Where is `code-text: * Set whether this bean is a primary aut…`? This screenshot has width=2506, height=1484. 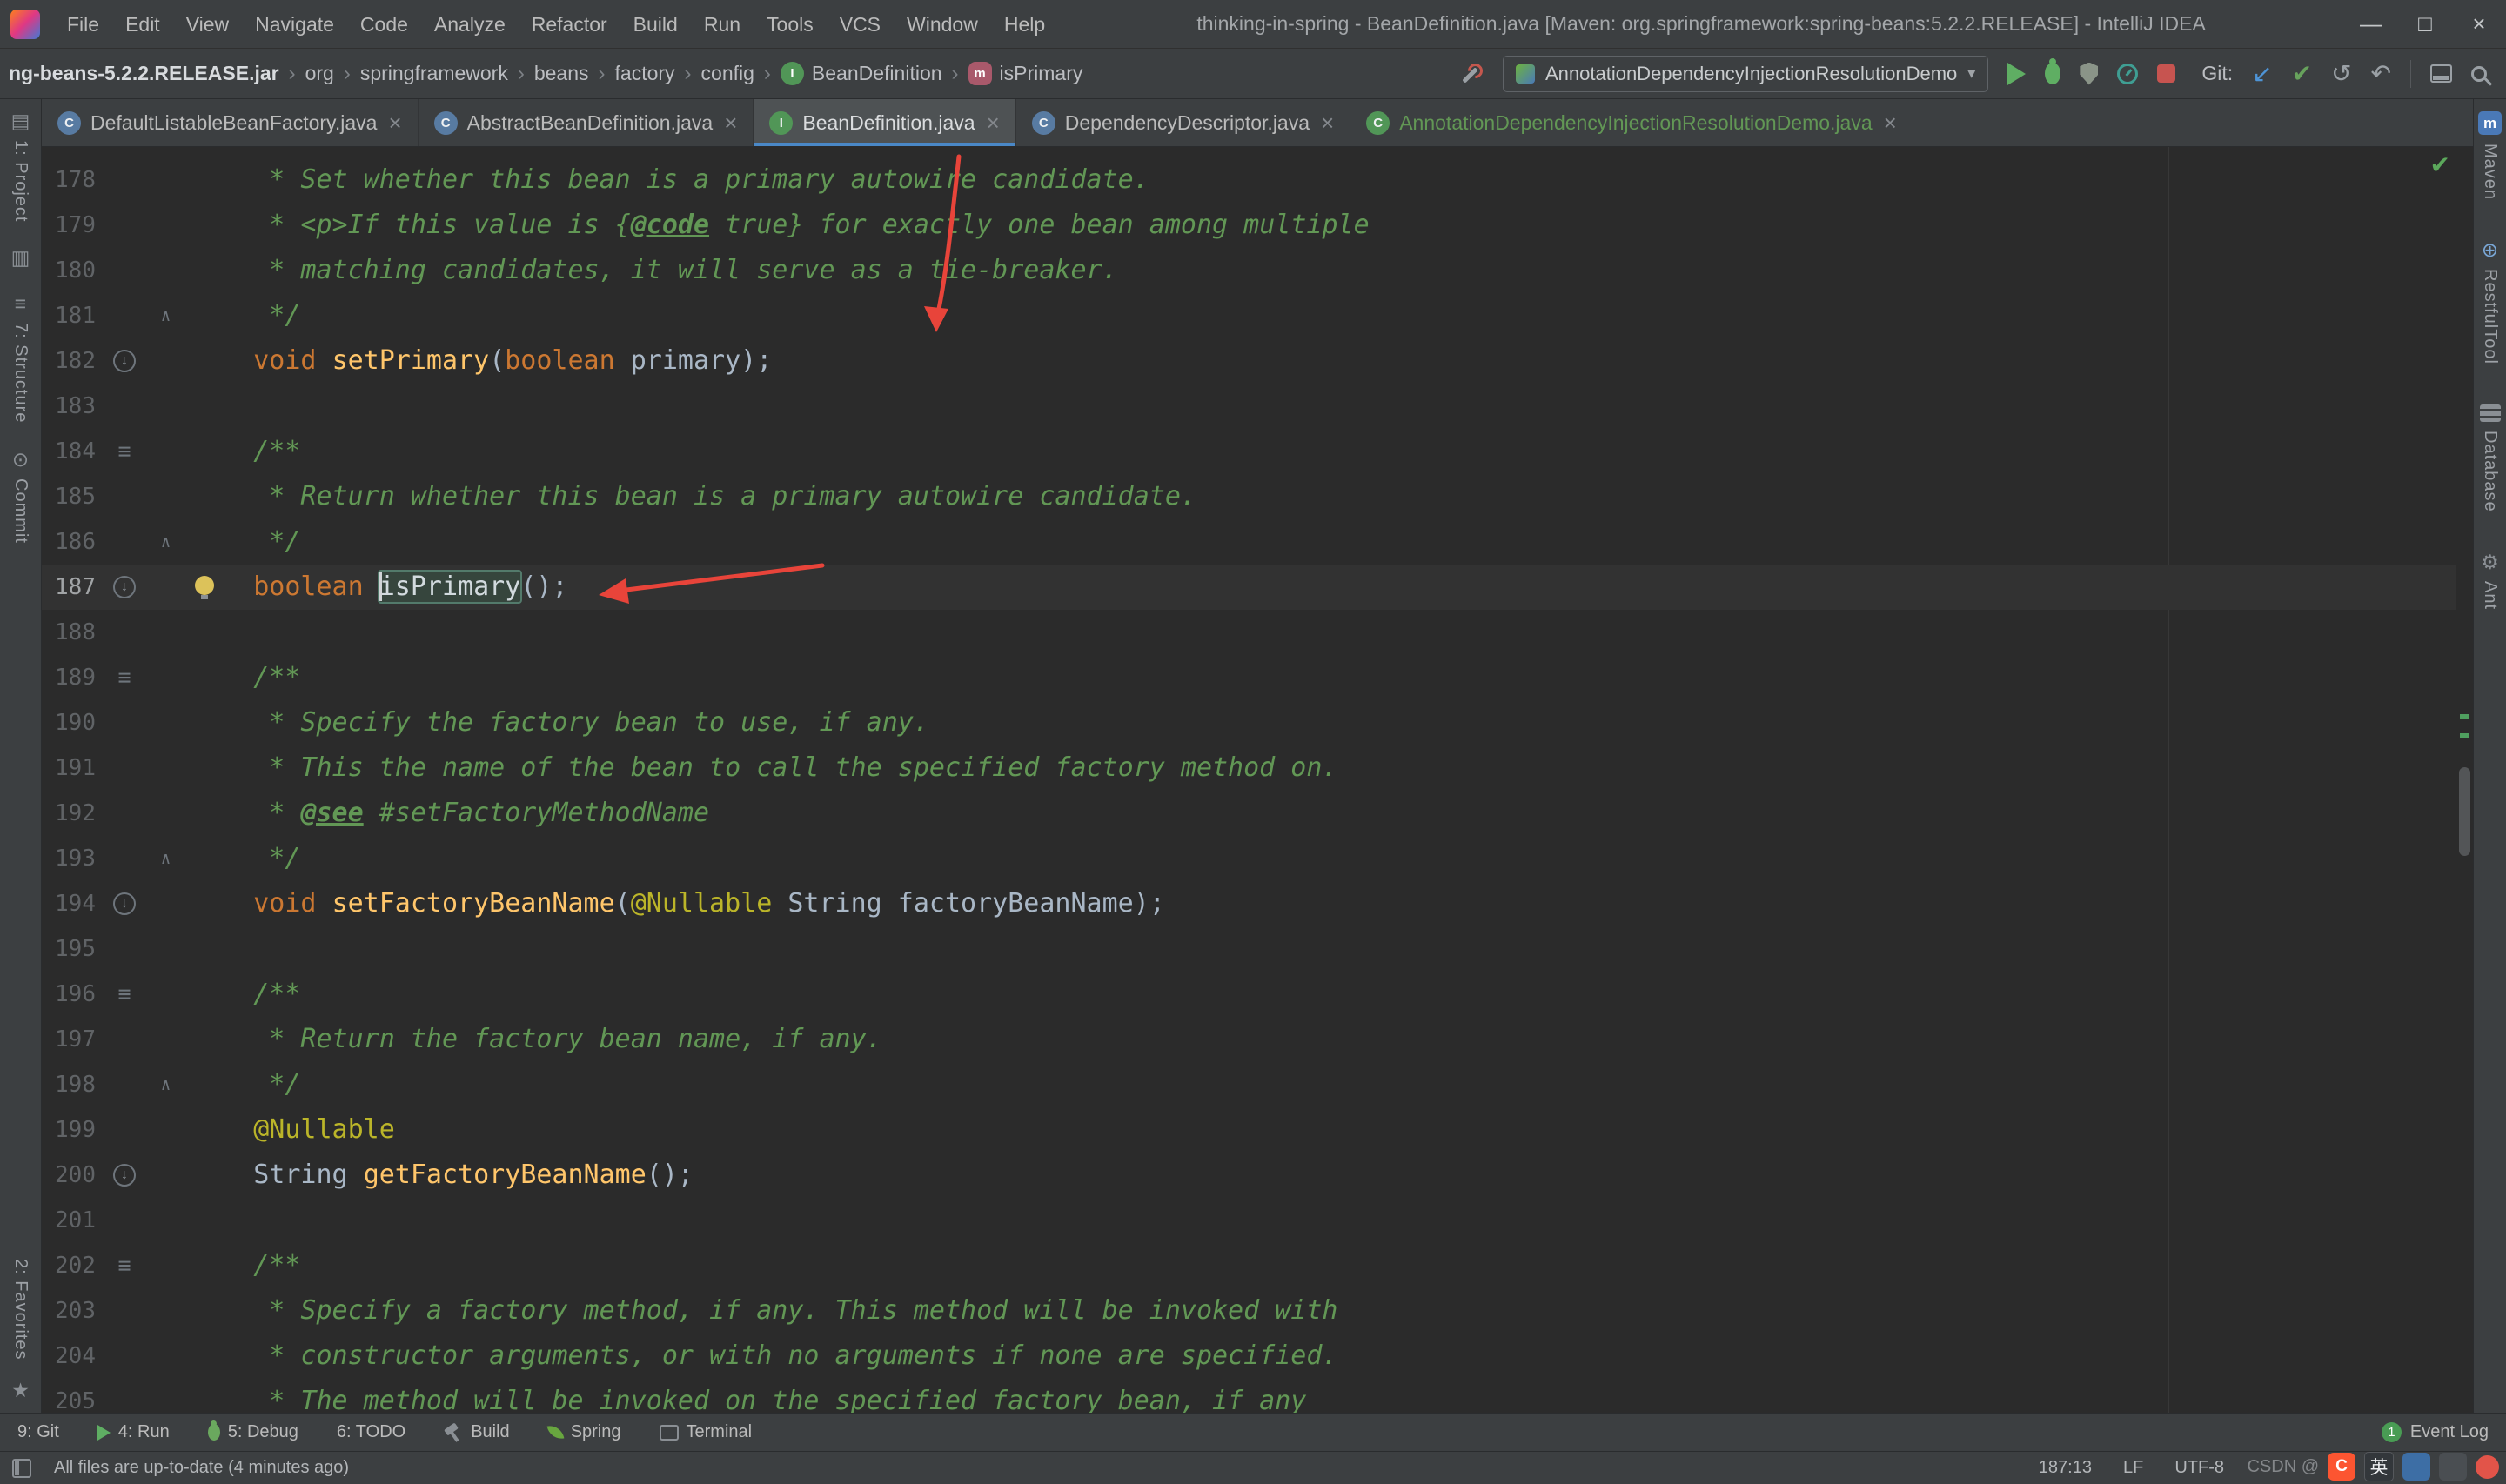 code-text: * Set whether this bean is a primary aut… is located at coordinates (1329, 180).